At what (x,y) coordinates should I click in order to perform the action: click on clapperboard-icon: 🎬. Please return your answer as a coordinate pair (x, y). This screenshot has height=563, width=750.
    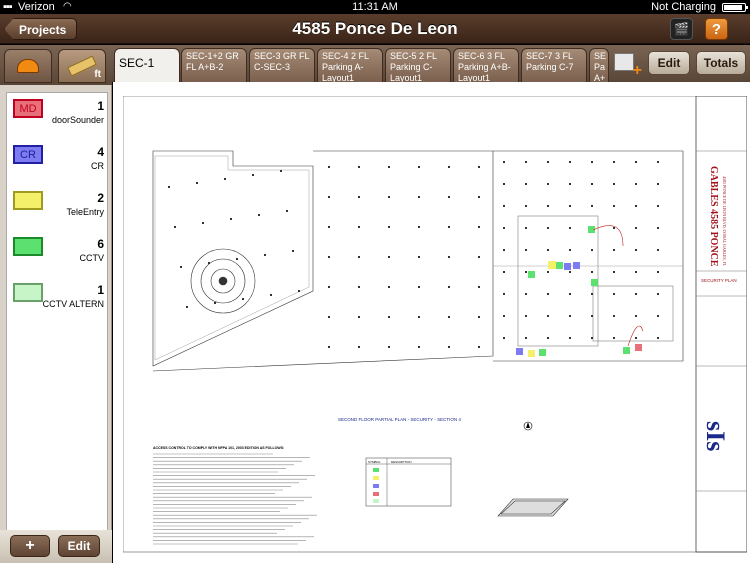
    Looking at the image, I should click on (681, 29).